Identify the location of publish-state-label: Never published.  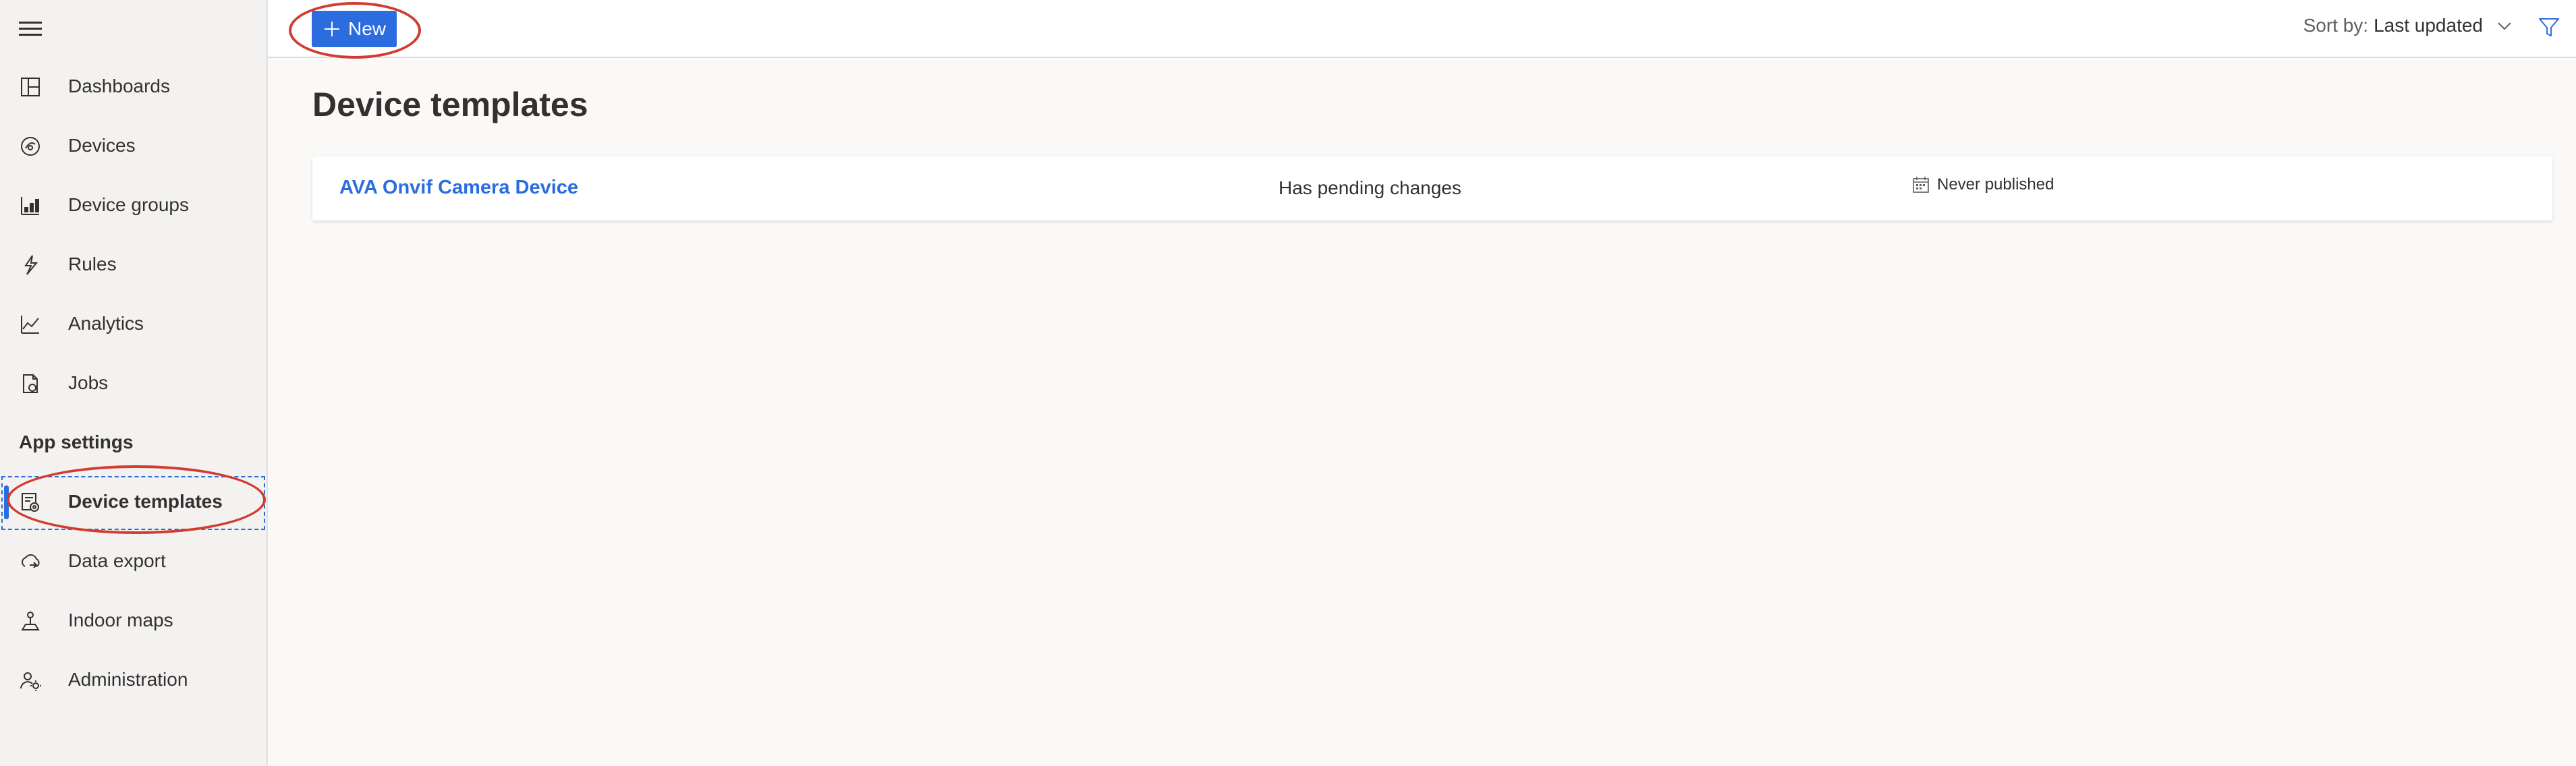
(1995, 185).